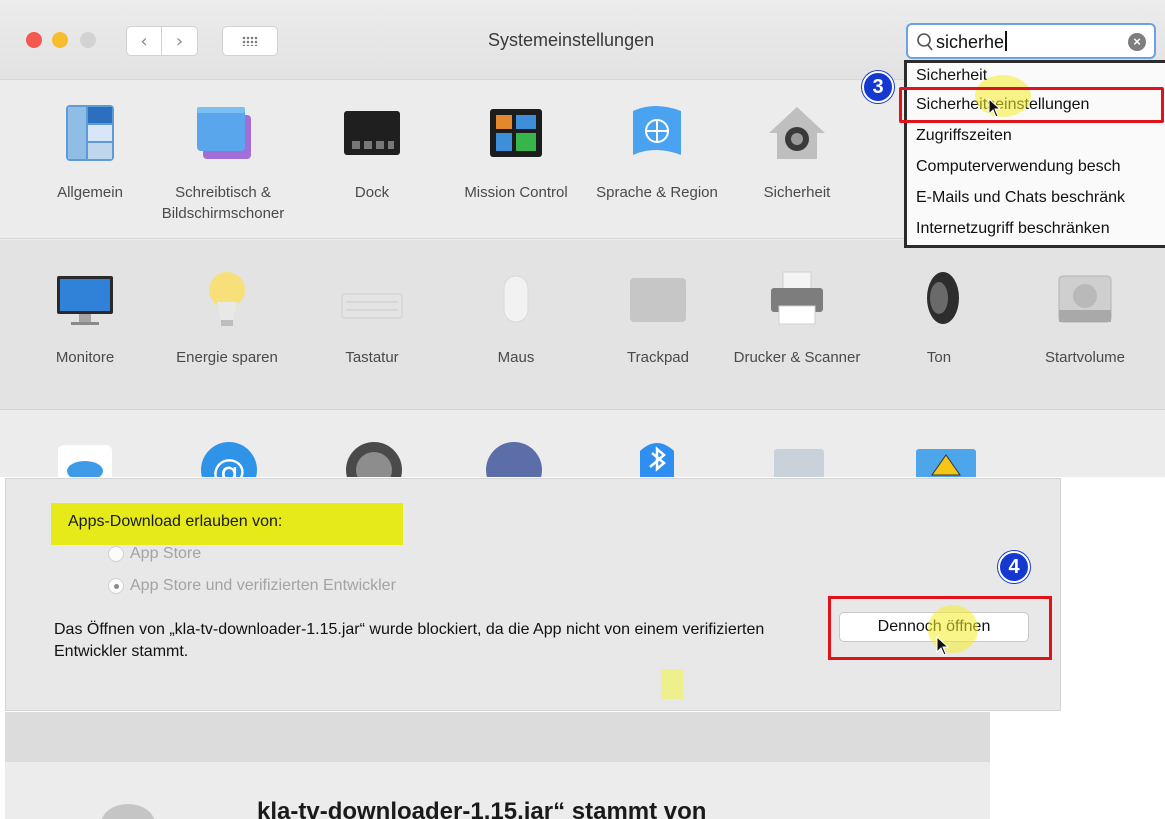 Image resolution: width=1165 pixels, height=819 pixels. Describe the element at coordinates (797, 192) in the screenshot. I see `pref-label: Sicherheit` at that location.